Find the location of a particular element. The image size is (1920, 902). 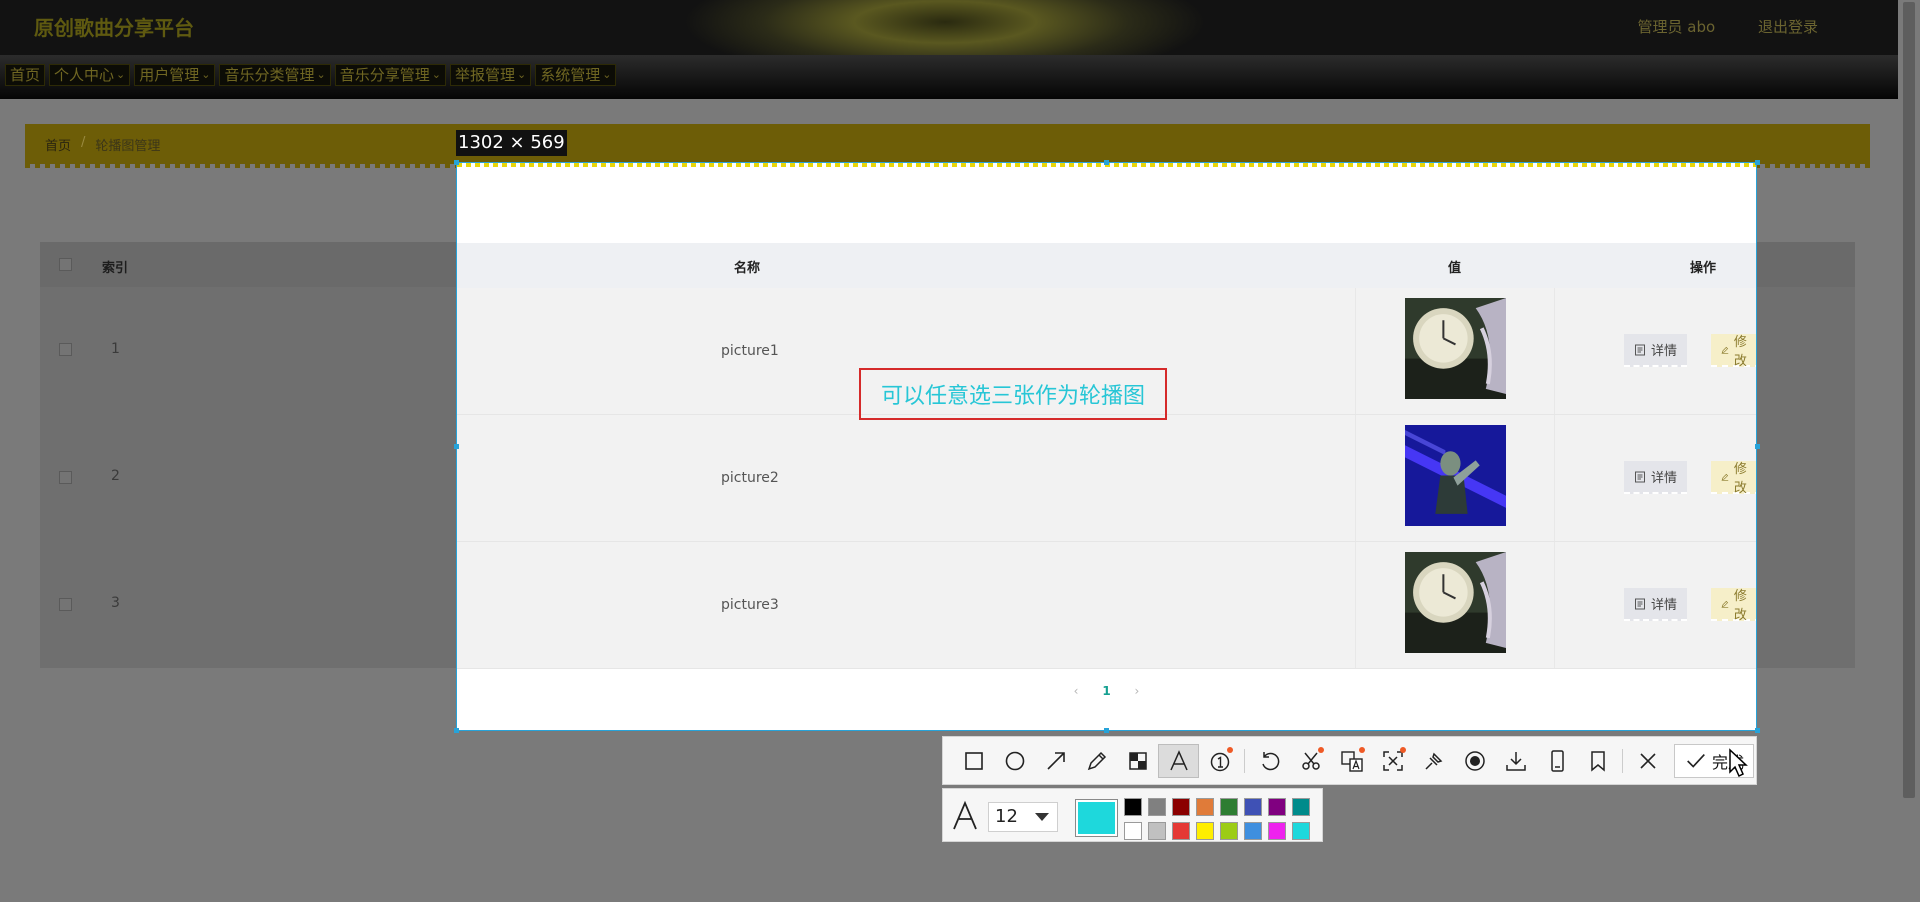

logout-link: 退出登录 is located at coordinates (1788, 27).